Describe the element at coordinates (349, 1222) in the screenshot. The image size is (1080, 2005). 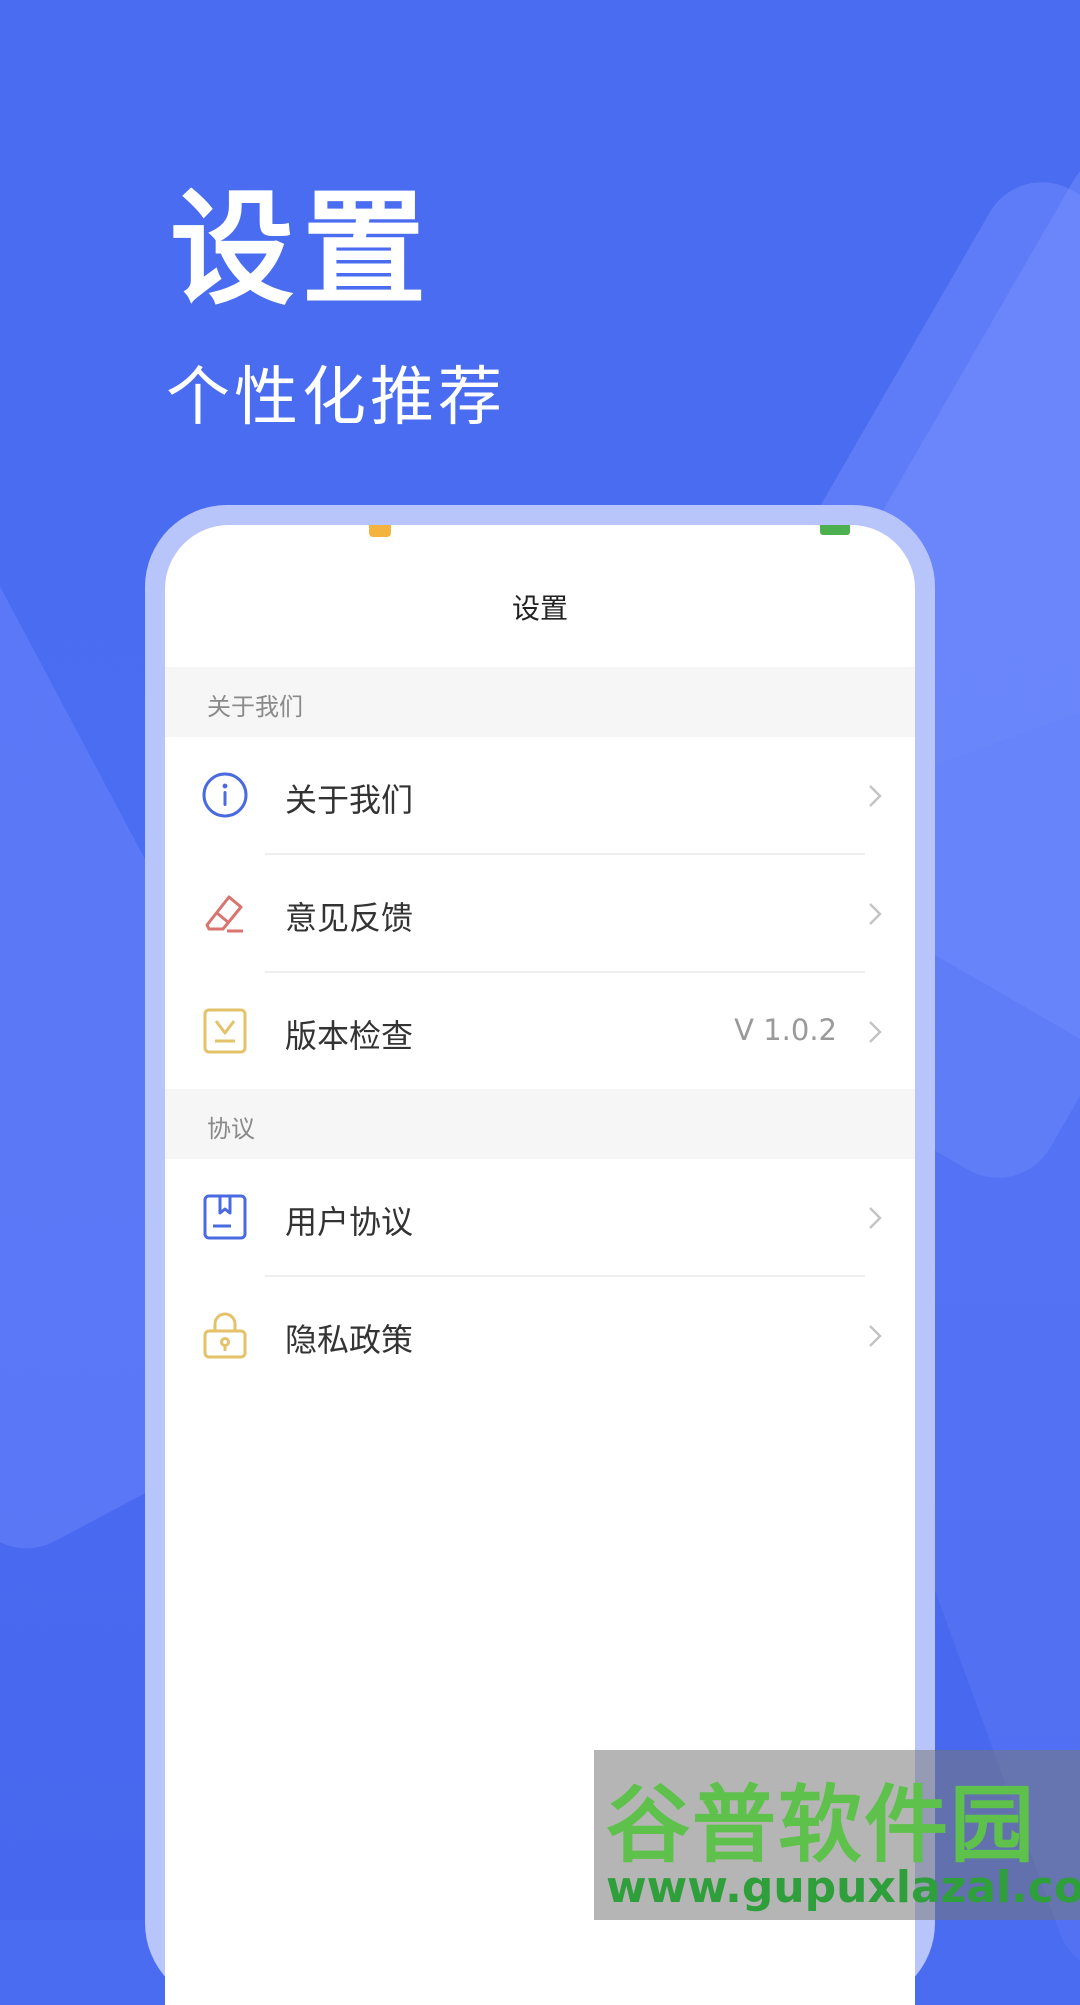
I see `row-label: 用户协议` at that location.